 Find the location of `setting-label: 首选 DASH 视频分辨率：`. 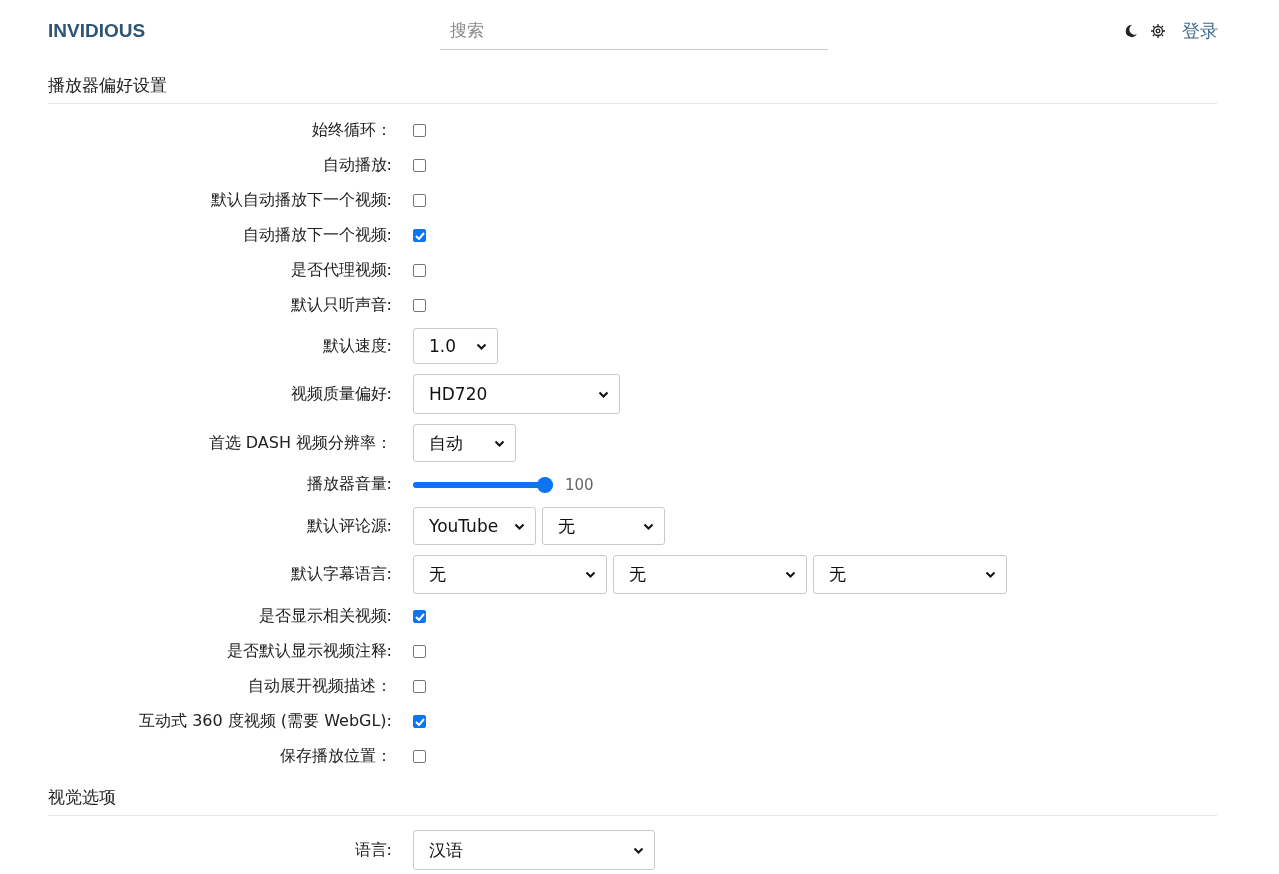

setting-label: 首选 DASH 视频分辨率： is located at coordinates (299, 443).